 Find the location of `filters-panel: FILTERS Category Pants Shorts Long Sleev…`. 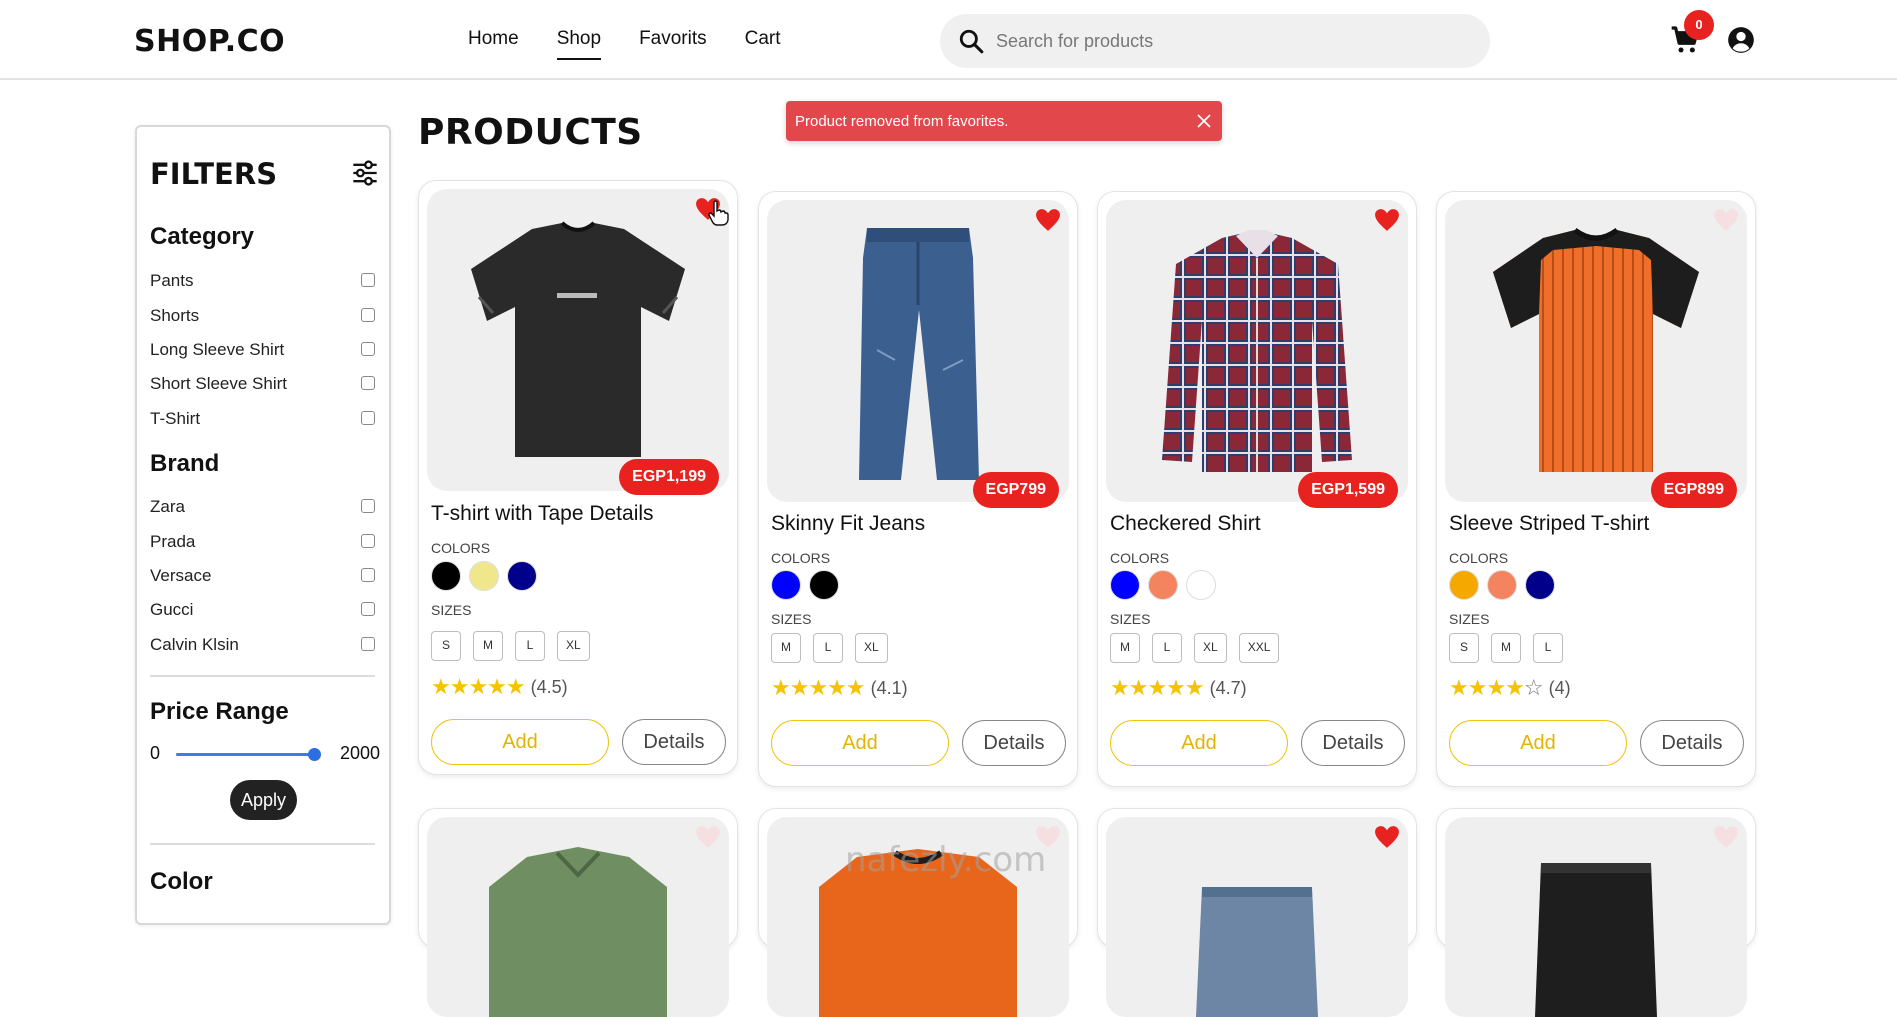

filters-panel: FILTERS Category Pants Shorts Long Sleev… is located at coordinates (263, 525).